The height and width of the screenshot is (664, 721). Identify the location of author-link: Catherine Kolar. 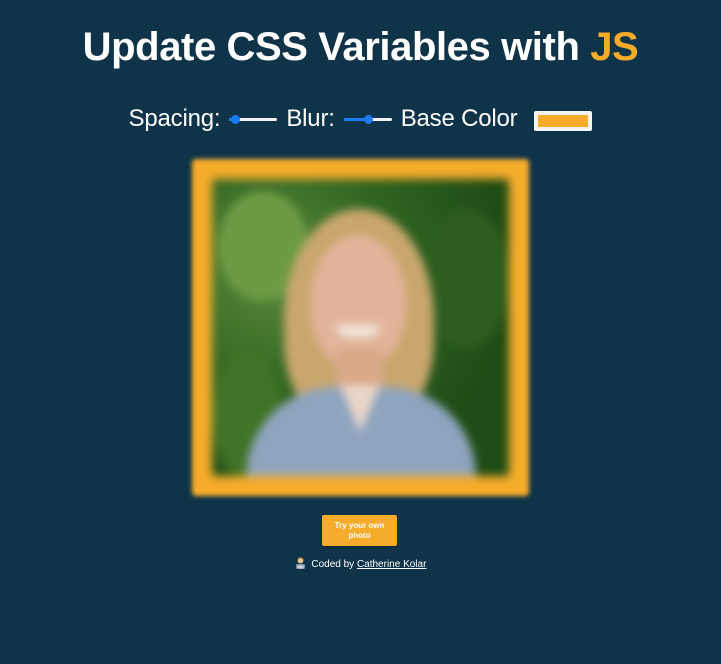
(391, 564).